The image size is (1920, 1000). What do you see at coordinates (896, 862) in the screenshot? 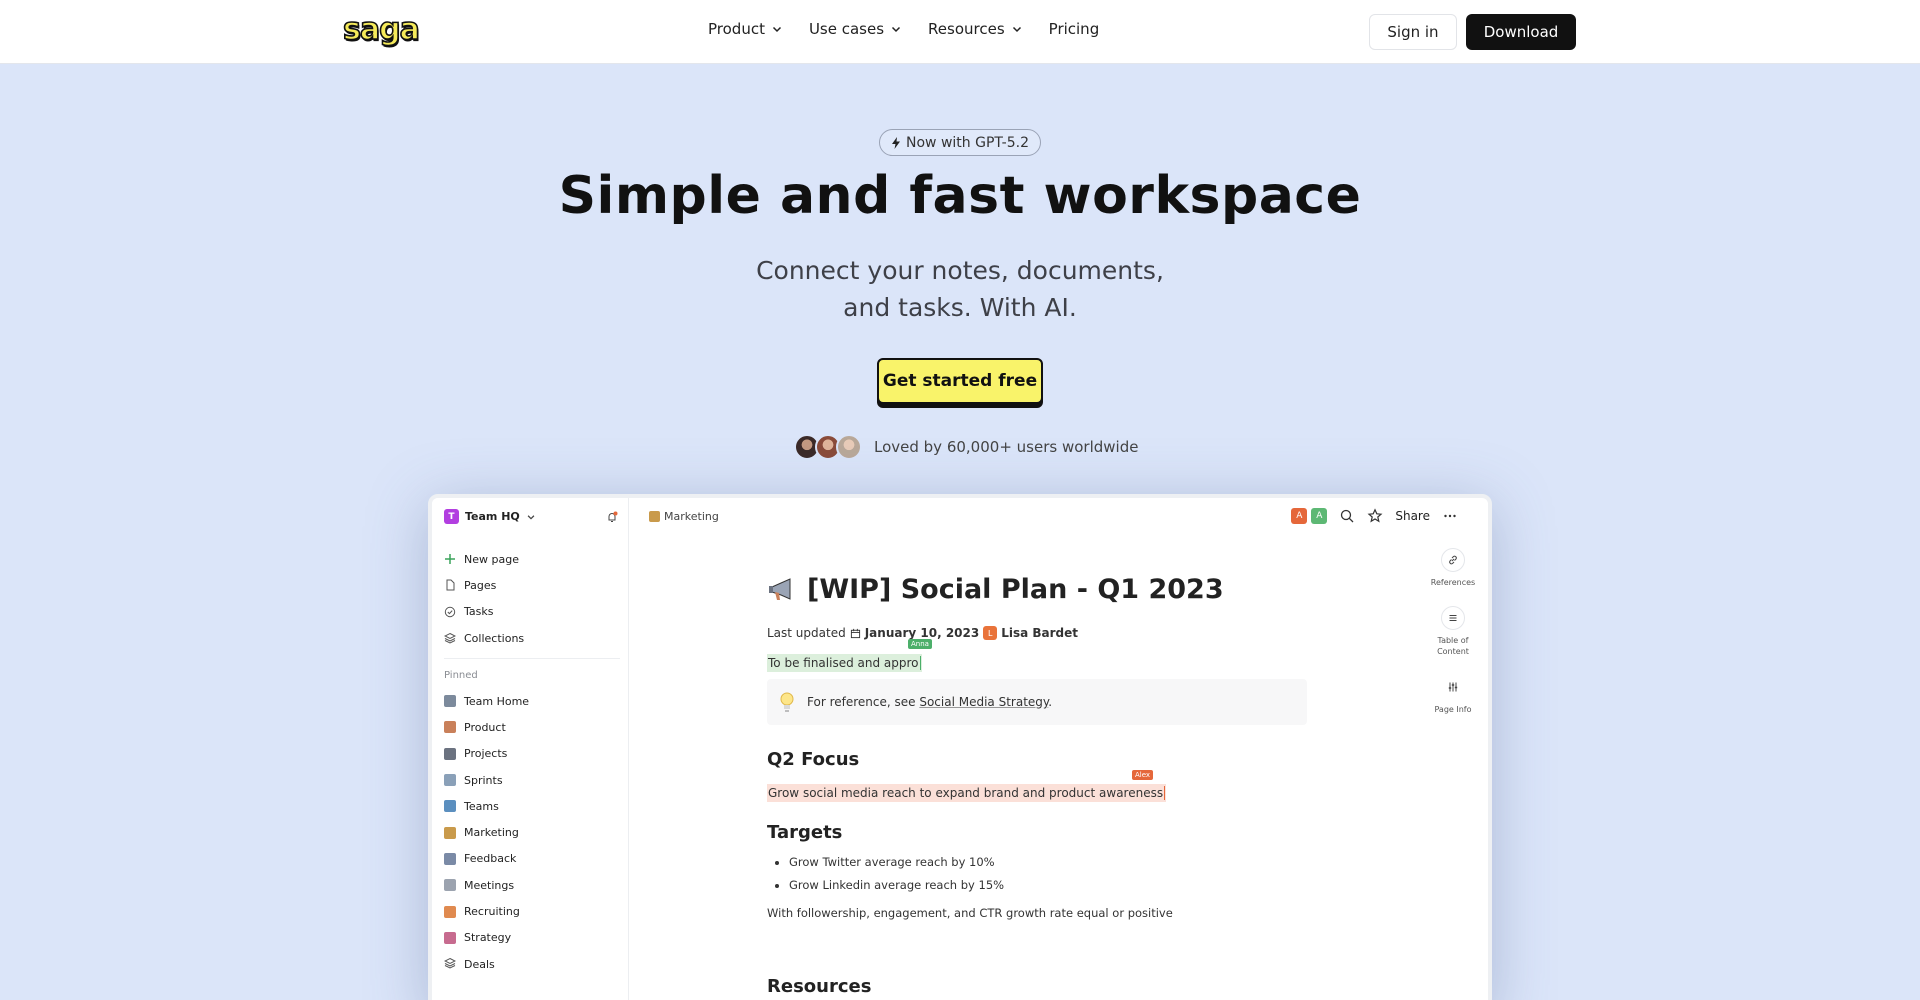
I see `list-item: Grow Twitter average reach by 10%` at bounding box center [896, 862].